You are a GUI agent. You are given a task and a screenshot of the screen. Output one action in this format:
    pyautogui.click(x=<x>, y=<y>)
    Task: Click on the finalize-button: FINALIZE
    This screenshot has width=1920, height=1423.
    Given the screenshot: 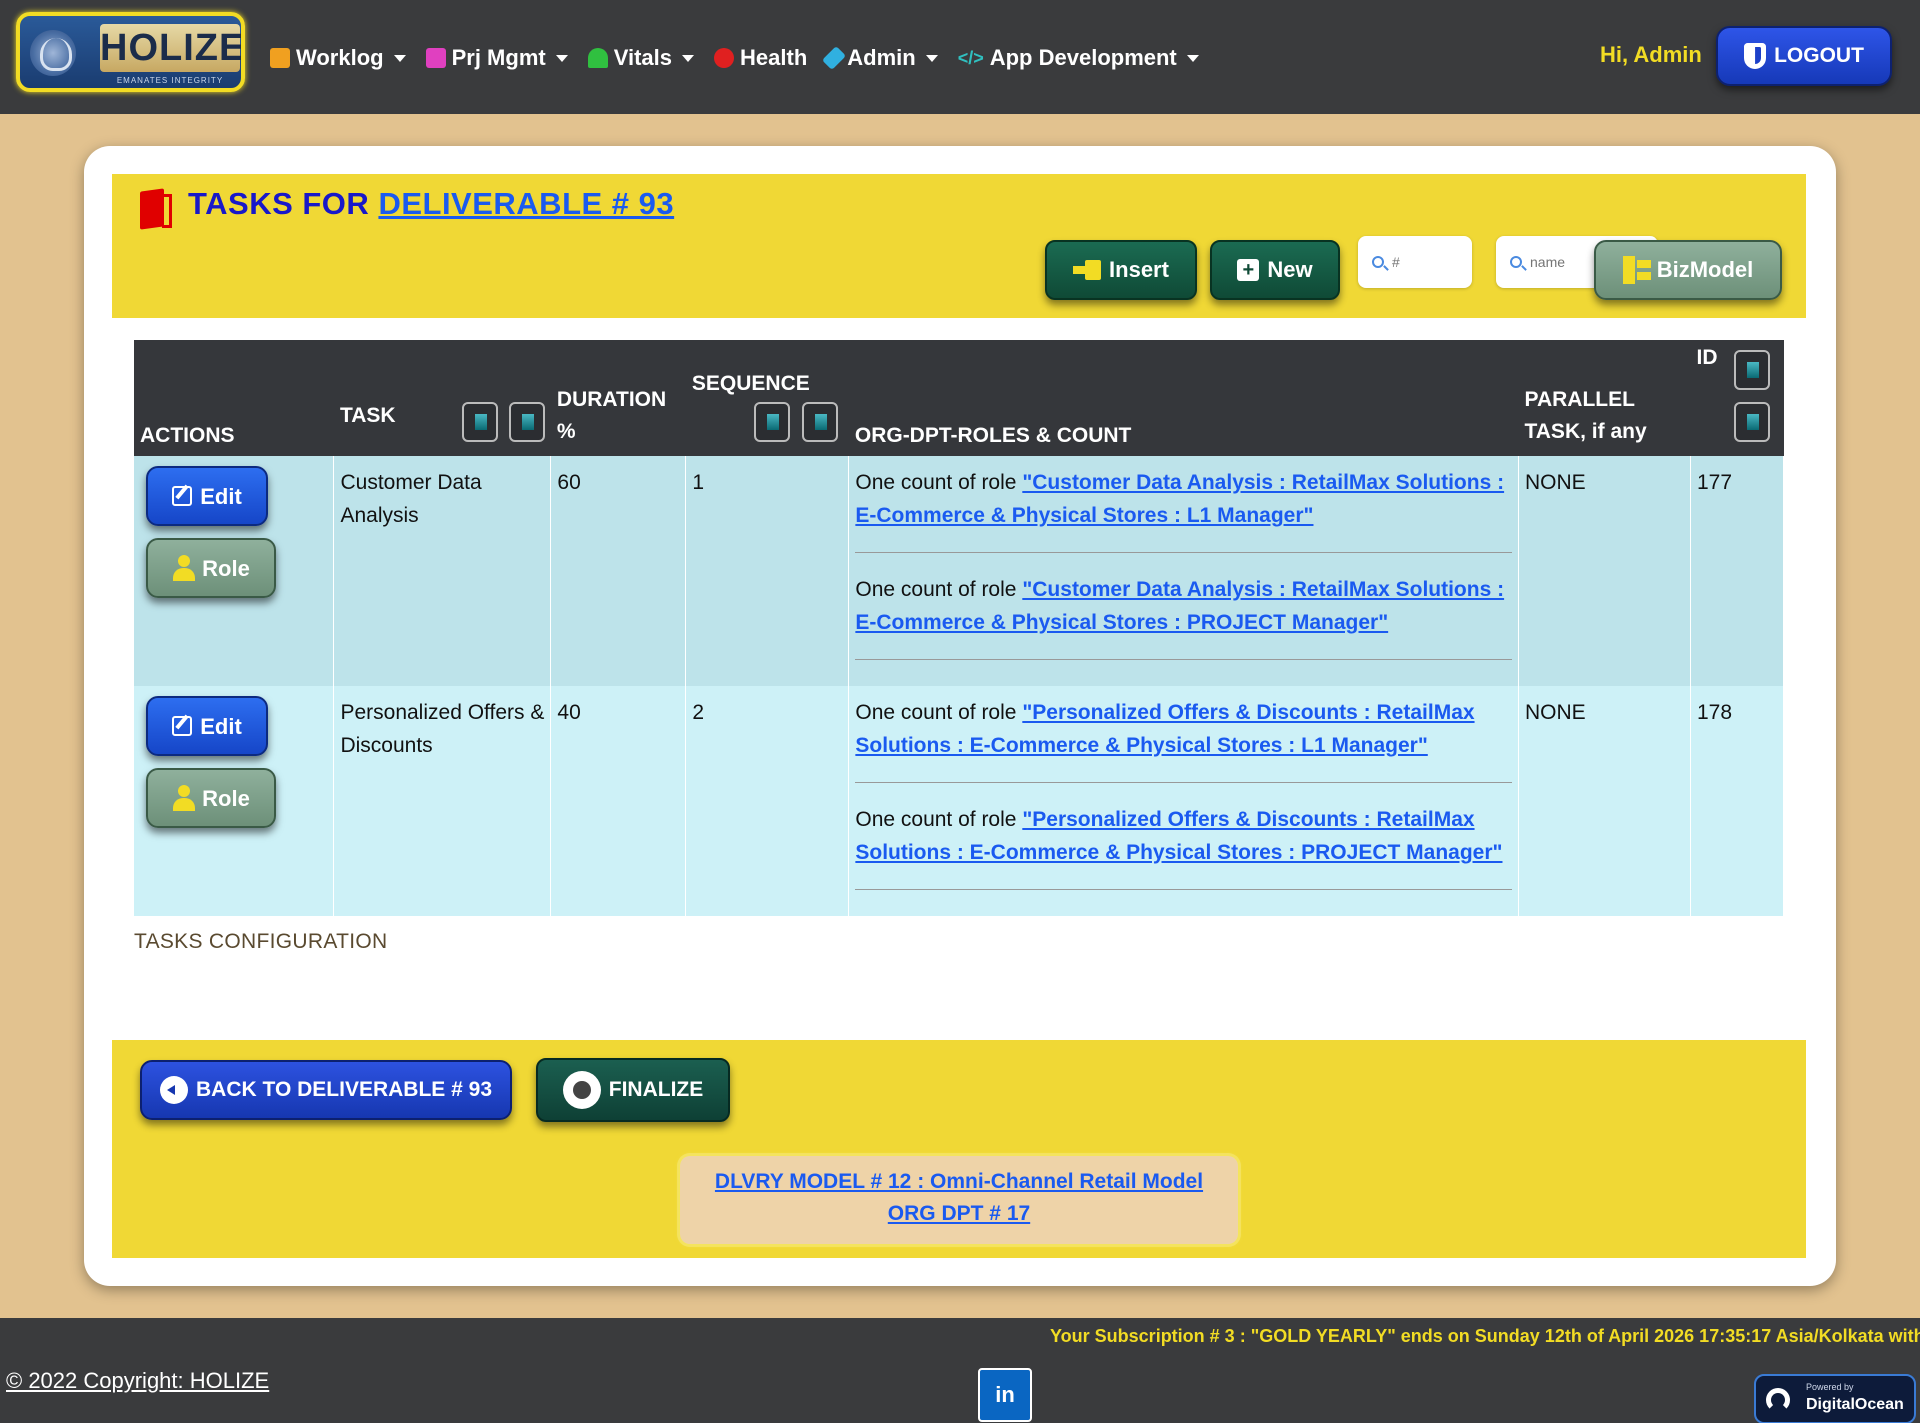 What is the action you would take?
    pyautogui.click(x=633, y=1090)
    